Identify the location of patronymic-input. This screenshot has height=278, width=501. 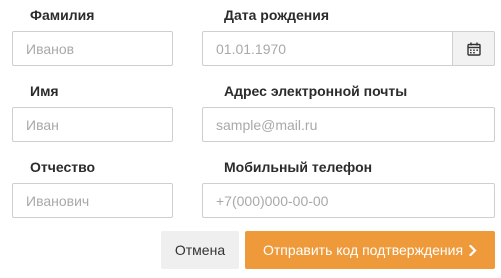
(92, 200).